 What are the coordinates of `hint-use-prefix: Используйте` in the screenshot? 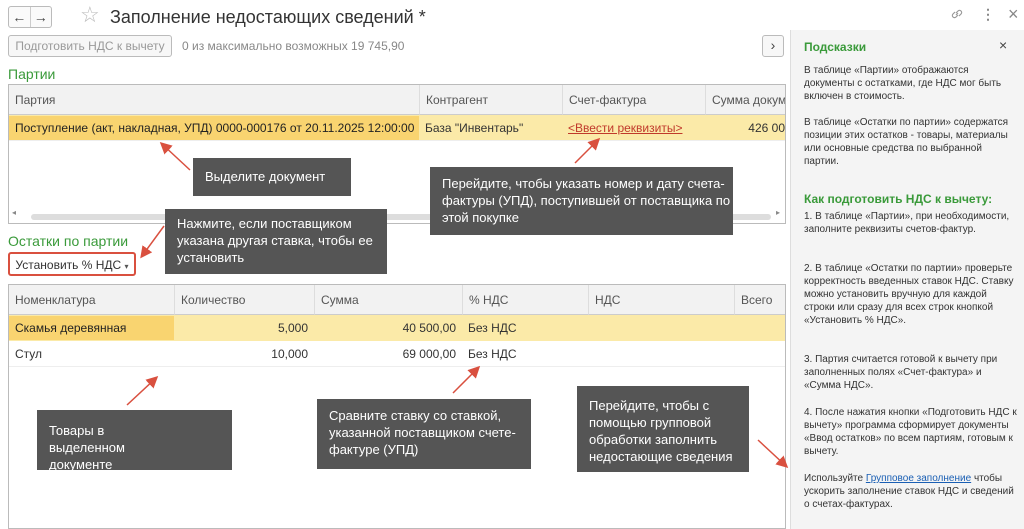 It's located at (834, 478).